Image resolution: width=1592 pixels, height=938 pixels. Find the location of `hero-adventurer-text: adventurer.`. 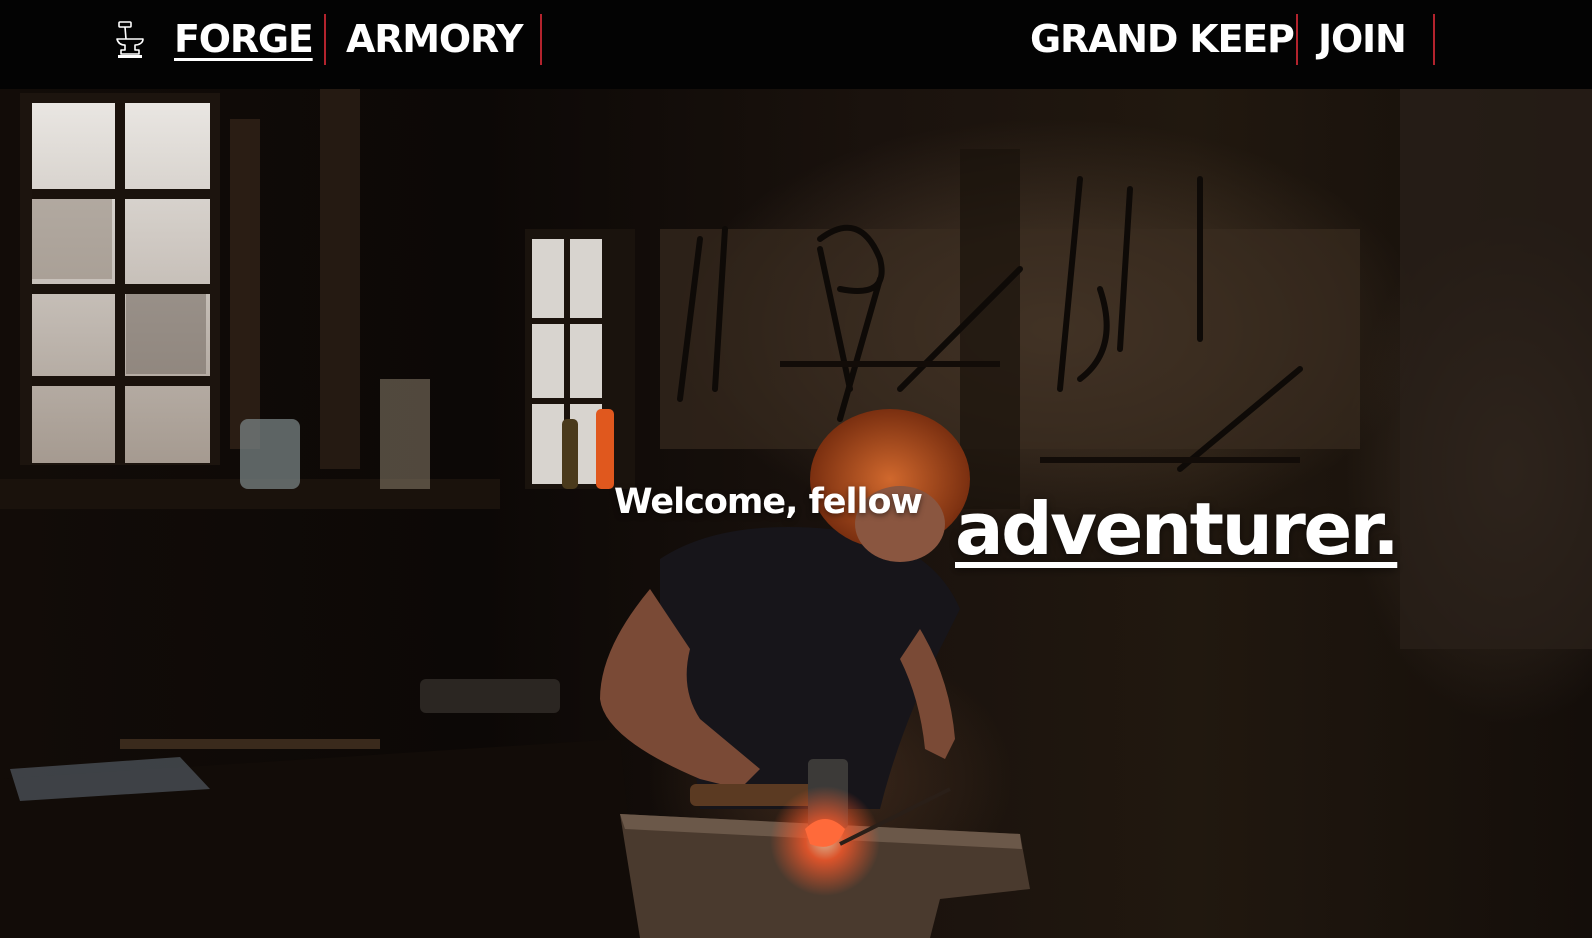

hero-adventurer-text: adventurer. is located at coordinates (1177, 529).